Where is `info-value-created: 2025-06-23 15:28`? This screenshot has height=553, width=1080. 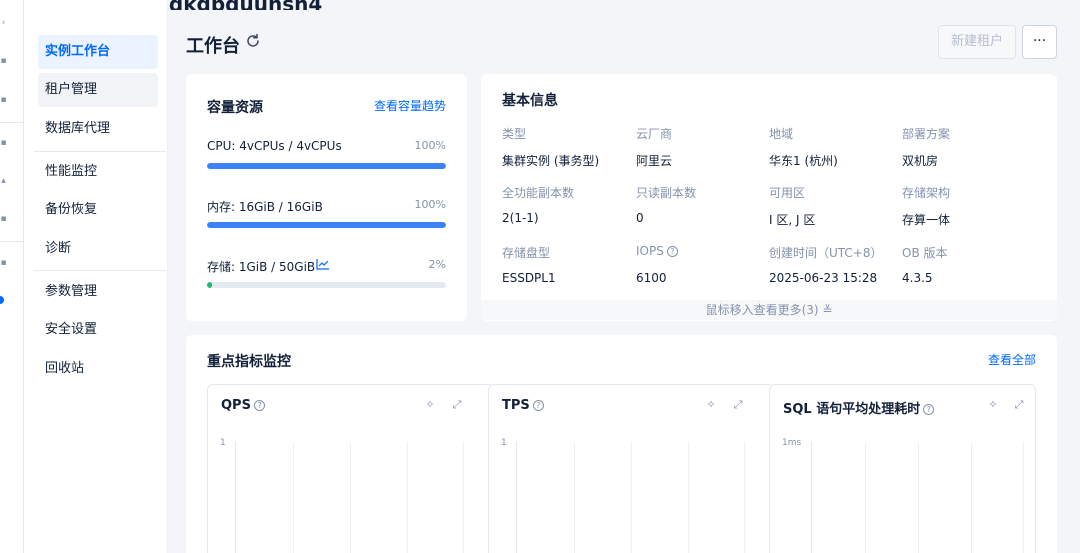
info-value-created: 2025-06-23 15:28 is located at coordinates (823, 278).